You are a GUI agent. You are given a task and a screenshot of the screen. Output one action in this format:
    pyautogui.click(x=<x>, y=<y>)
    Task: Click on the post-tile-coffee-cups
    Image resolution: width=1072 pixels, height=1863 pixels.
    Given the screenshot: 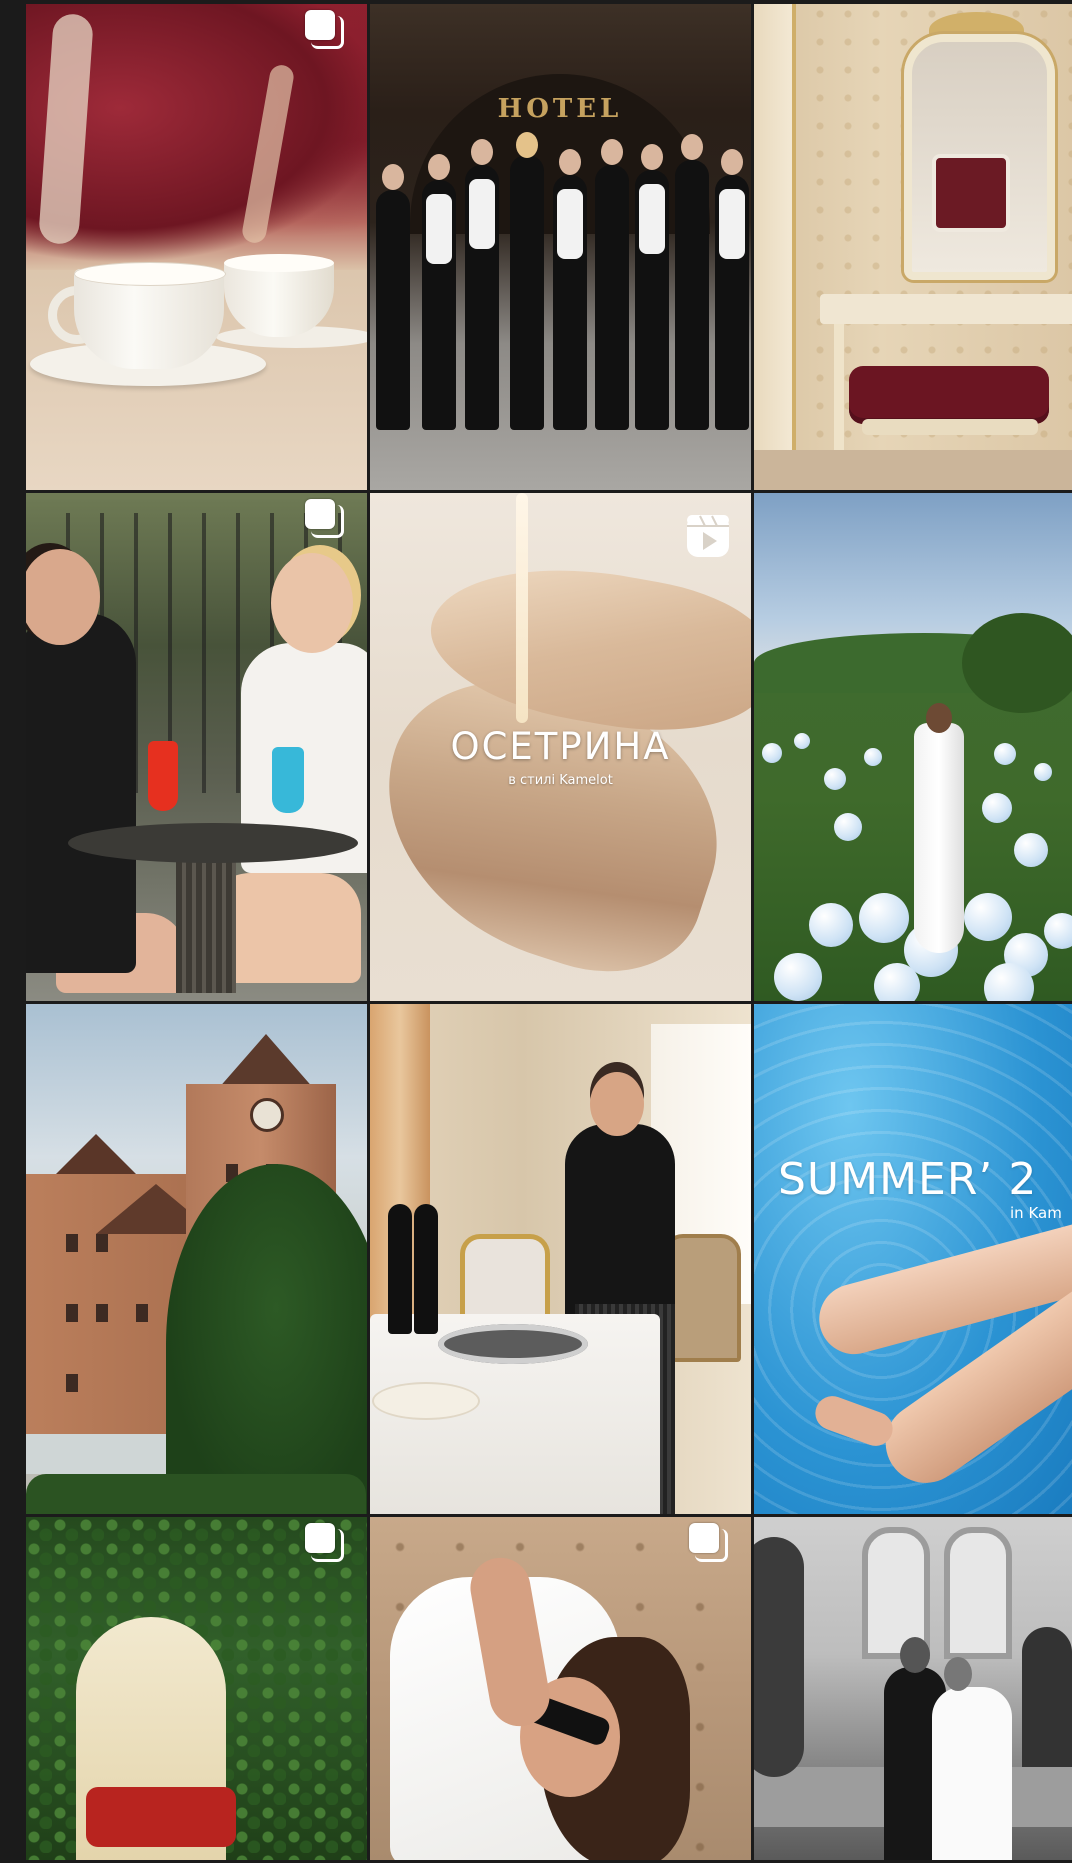 What is the action you would take?
    pyautogui.click(x=196, y=247)
    